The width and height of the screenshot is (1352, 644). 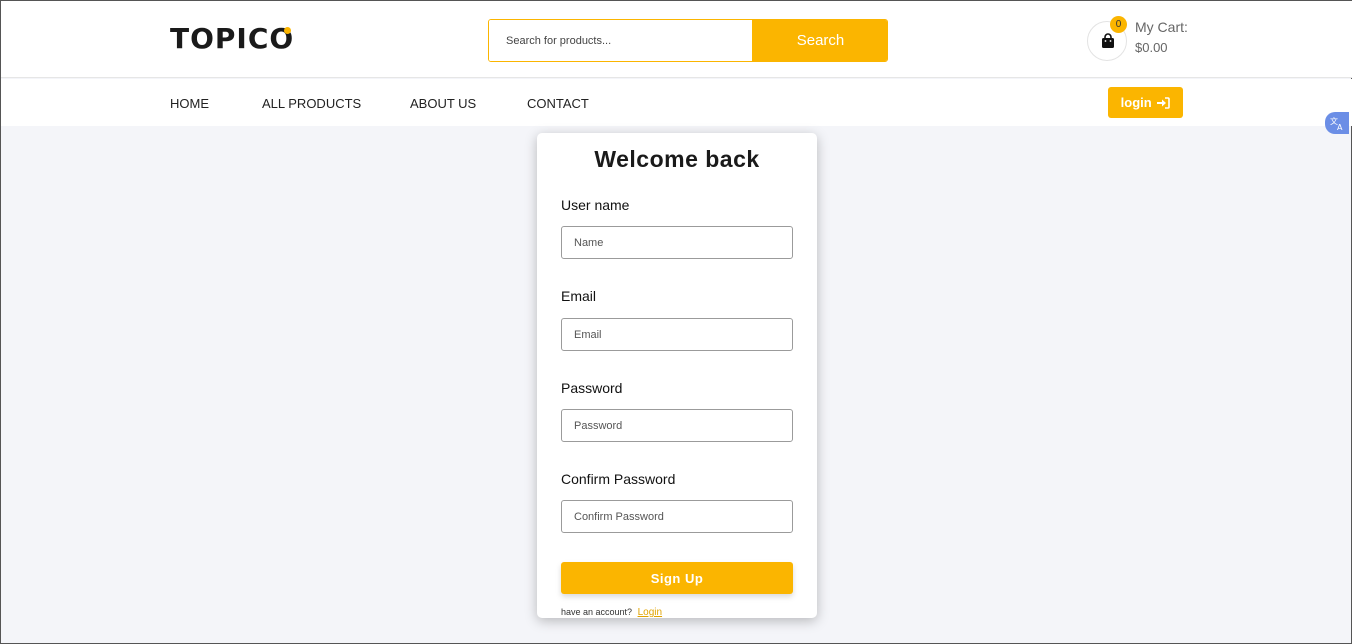 What do you see at coordinates (677, 159) in the screenshot?
I see `form-title: Welcome back` at bounding box center [677, 159].